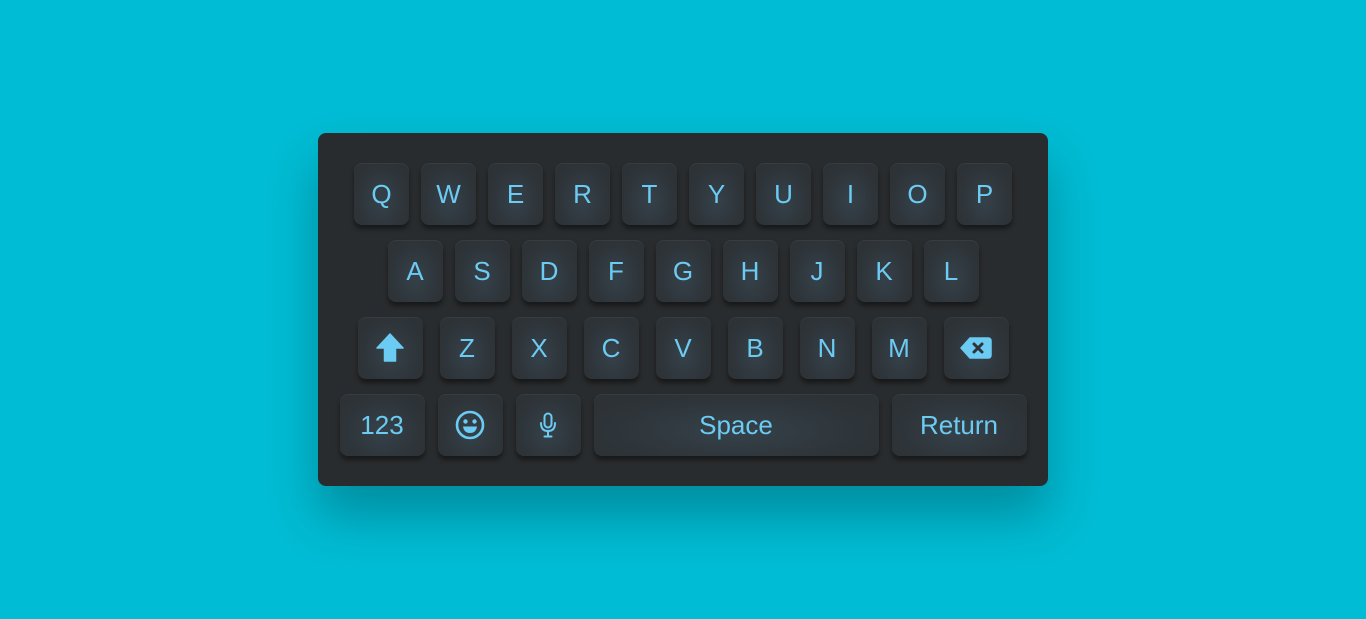 The height and width of the screenshot is (619, 1366). What do you see at coordinates (381, 194) in the screenshot?
I see `key-q: Q` at bounding box center [381, 194].